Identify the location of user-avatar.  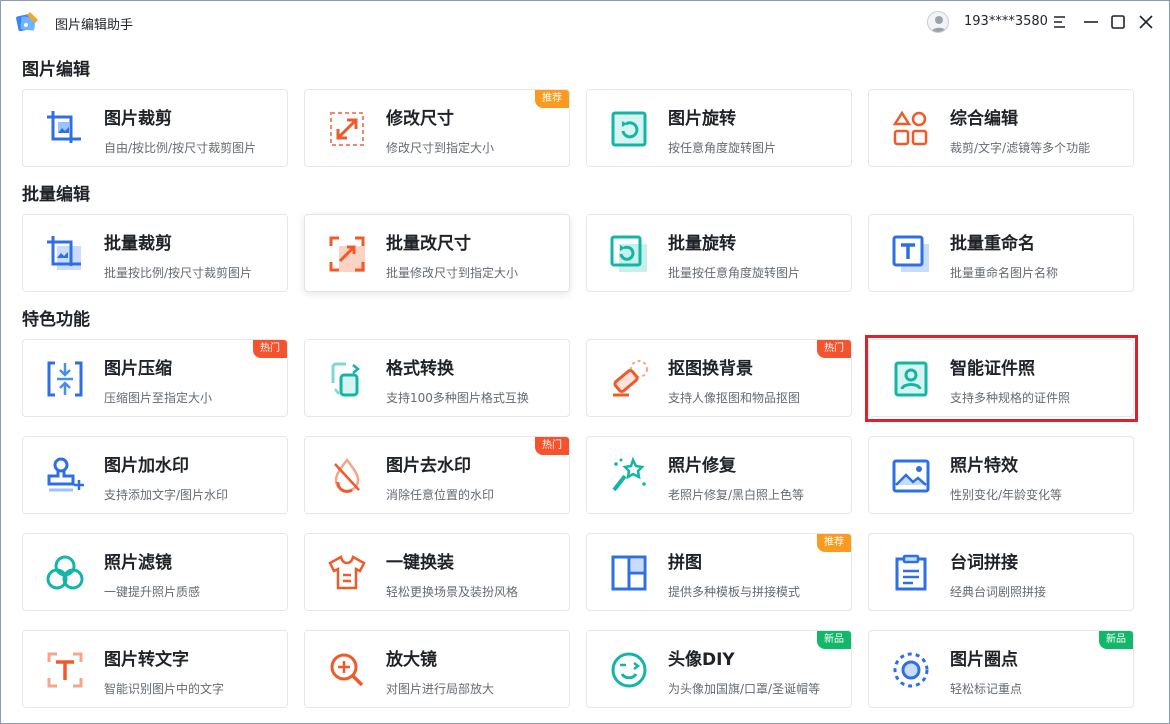
(938, 22).